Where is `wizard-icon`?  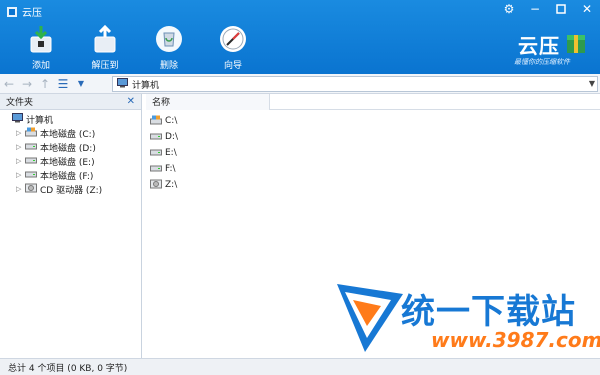
wizard-icon is located at coordinates (233, 39).